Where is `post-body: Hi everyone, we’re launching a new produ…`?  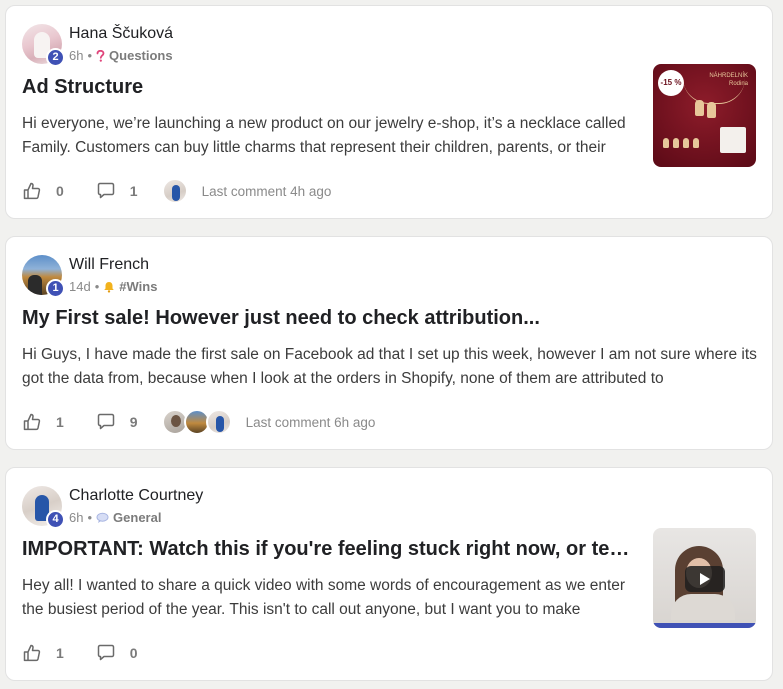 post-body: Hi everyone, we’re launching a new produ… is located at coordinates (332, 136).